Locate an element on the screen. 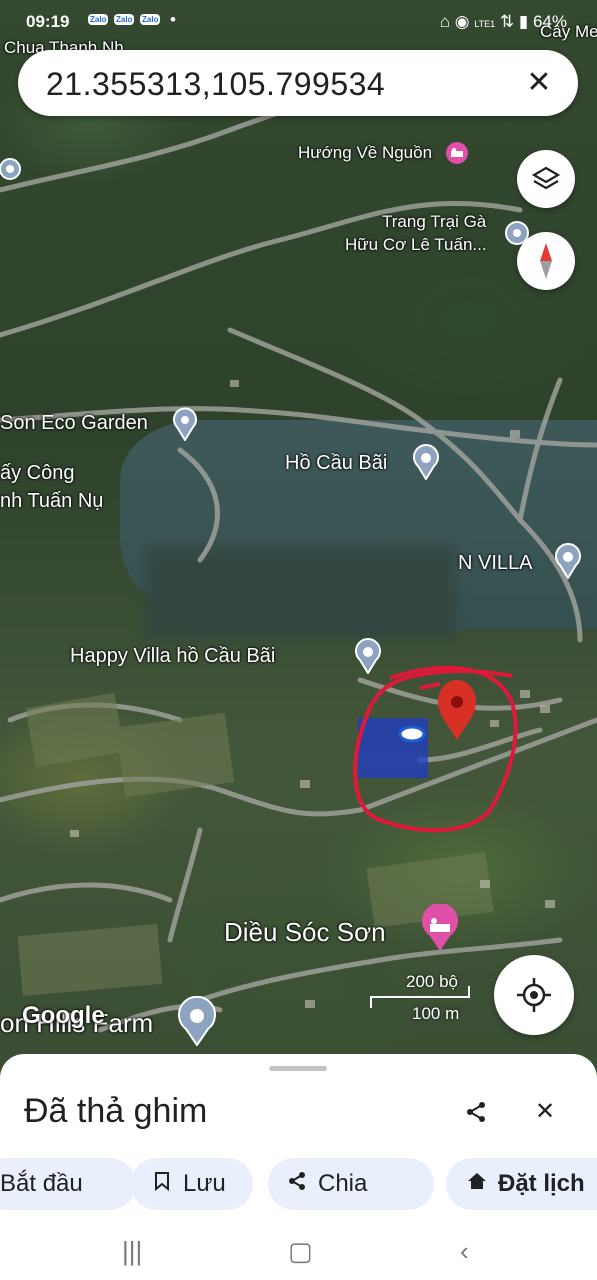  google-watermark: Google is located at coordinates (63, 1015).